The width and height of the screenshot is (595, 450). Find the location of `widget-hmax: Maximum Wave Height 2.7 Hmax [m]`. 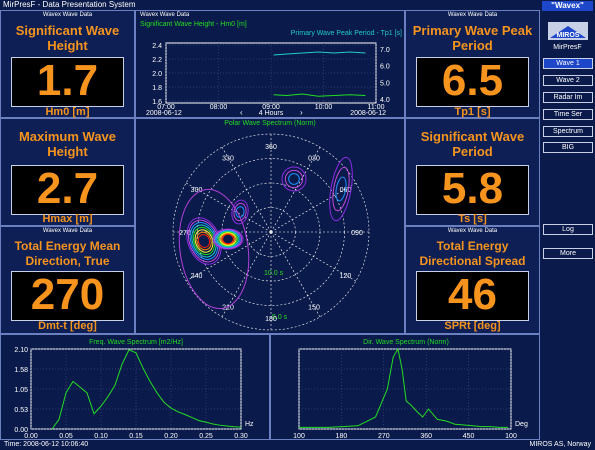

widget-hmax: Maximum Wave Height 2.7 Hmax [m] is located at coordinates (67, 172).